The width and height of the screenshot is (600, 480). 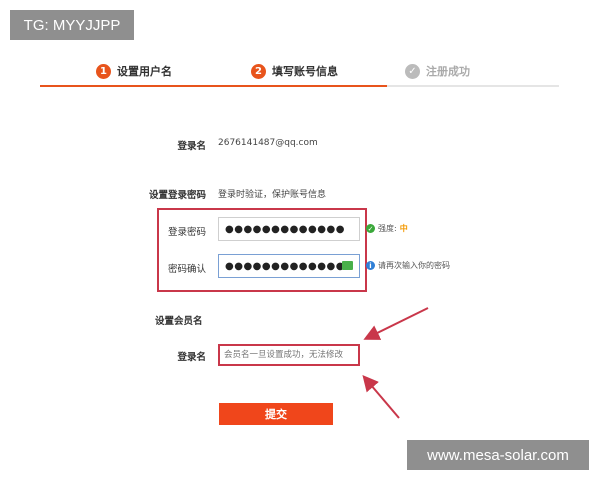 I want to click on arrow-top, so click(x=396, y=323).